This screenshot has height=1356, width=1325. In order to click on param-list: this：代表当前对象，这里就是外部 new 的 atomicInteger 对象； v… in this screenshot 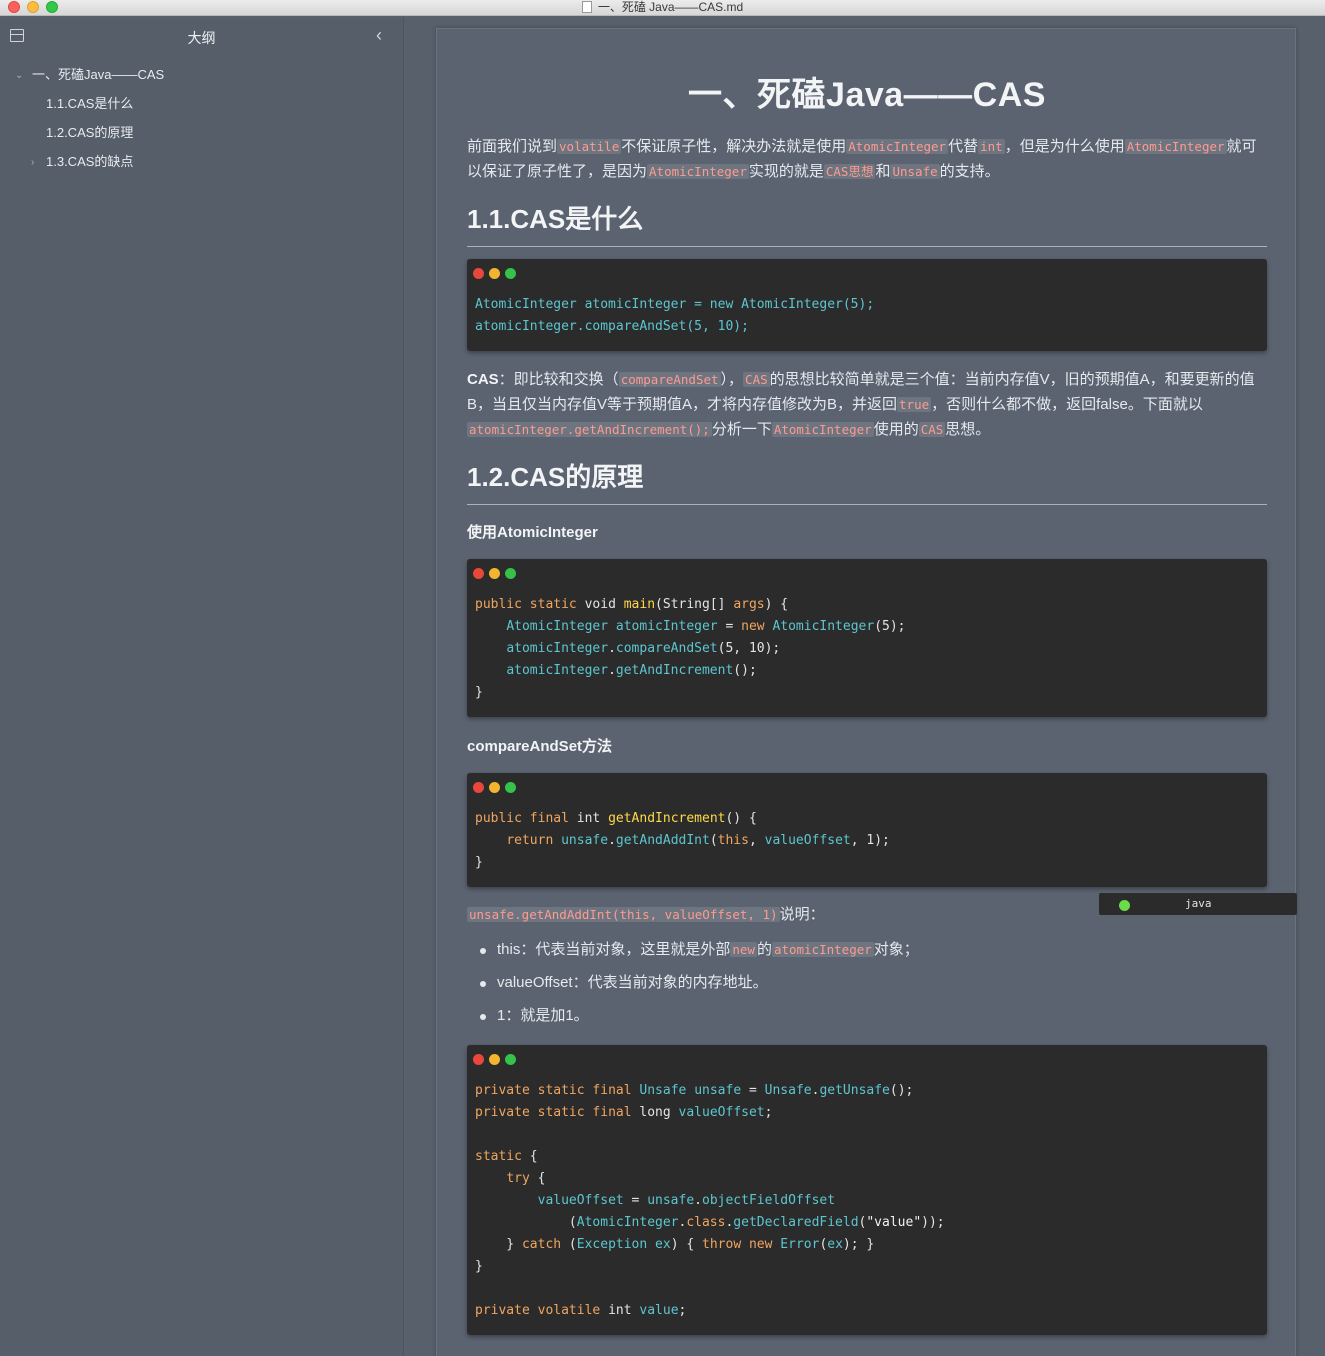, I will do `click(867, 988)`.